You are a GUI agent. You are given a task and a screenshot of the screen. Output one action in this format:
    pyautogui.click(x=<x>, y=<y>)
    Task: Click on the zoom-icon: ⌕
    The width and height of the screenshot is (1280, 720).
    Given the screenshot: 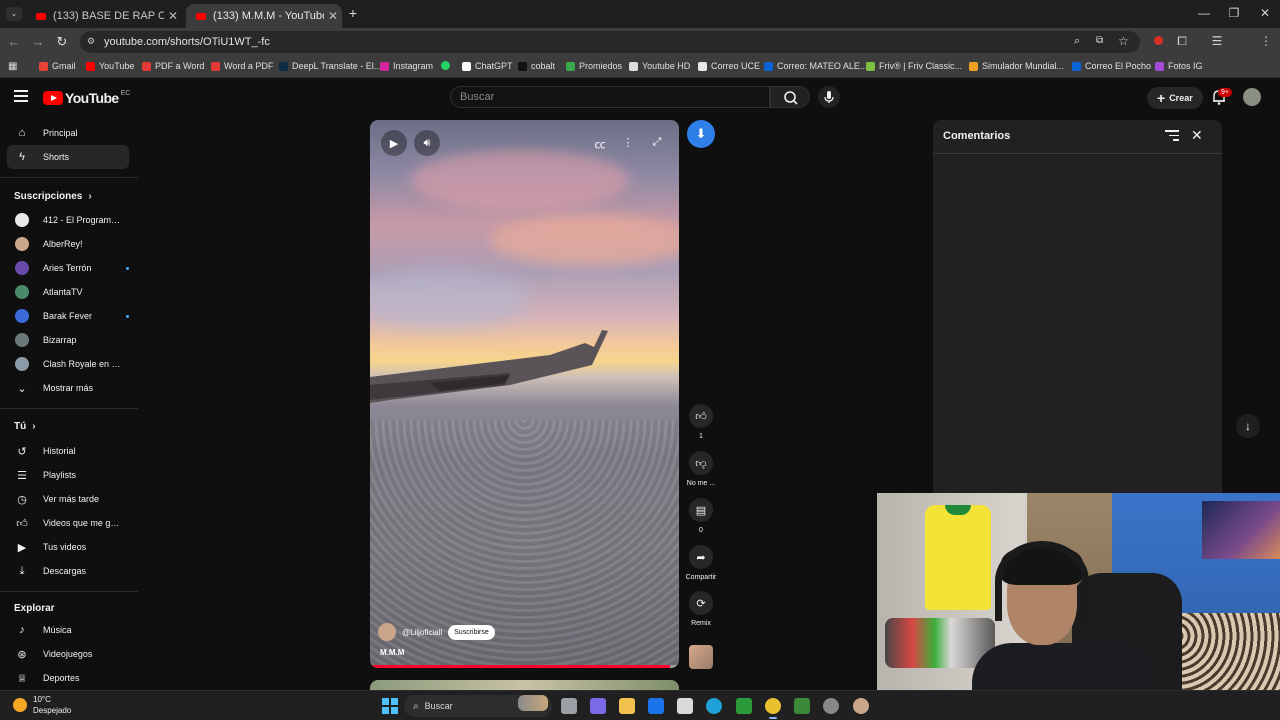 What is the action you would take?
    pyautogui.click(x=1077, y=41)
    